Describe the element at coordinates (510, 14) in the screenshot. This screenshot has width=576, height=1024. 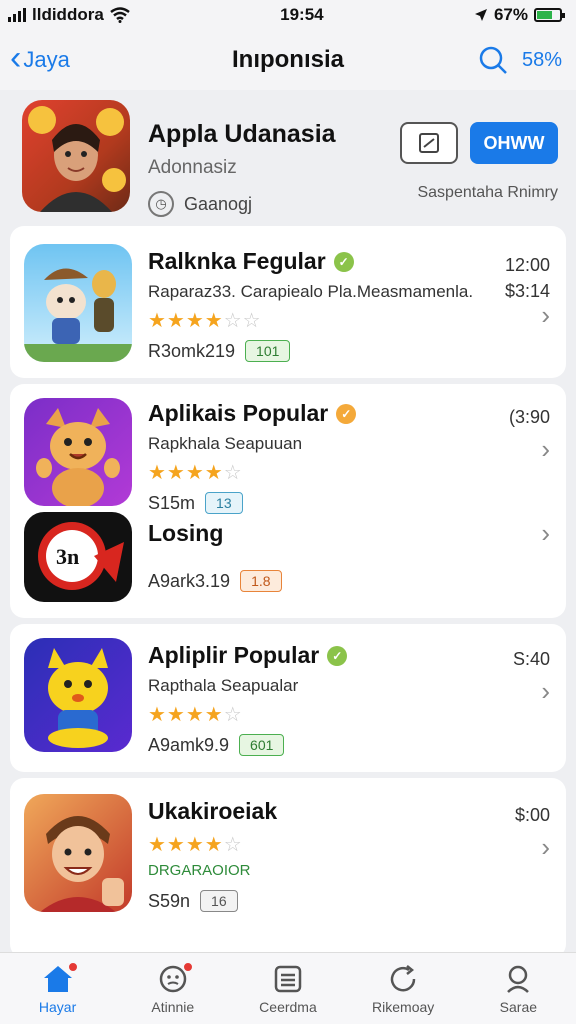
I see `battery-percent: 67%` at that location.